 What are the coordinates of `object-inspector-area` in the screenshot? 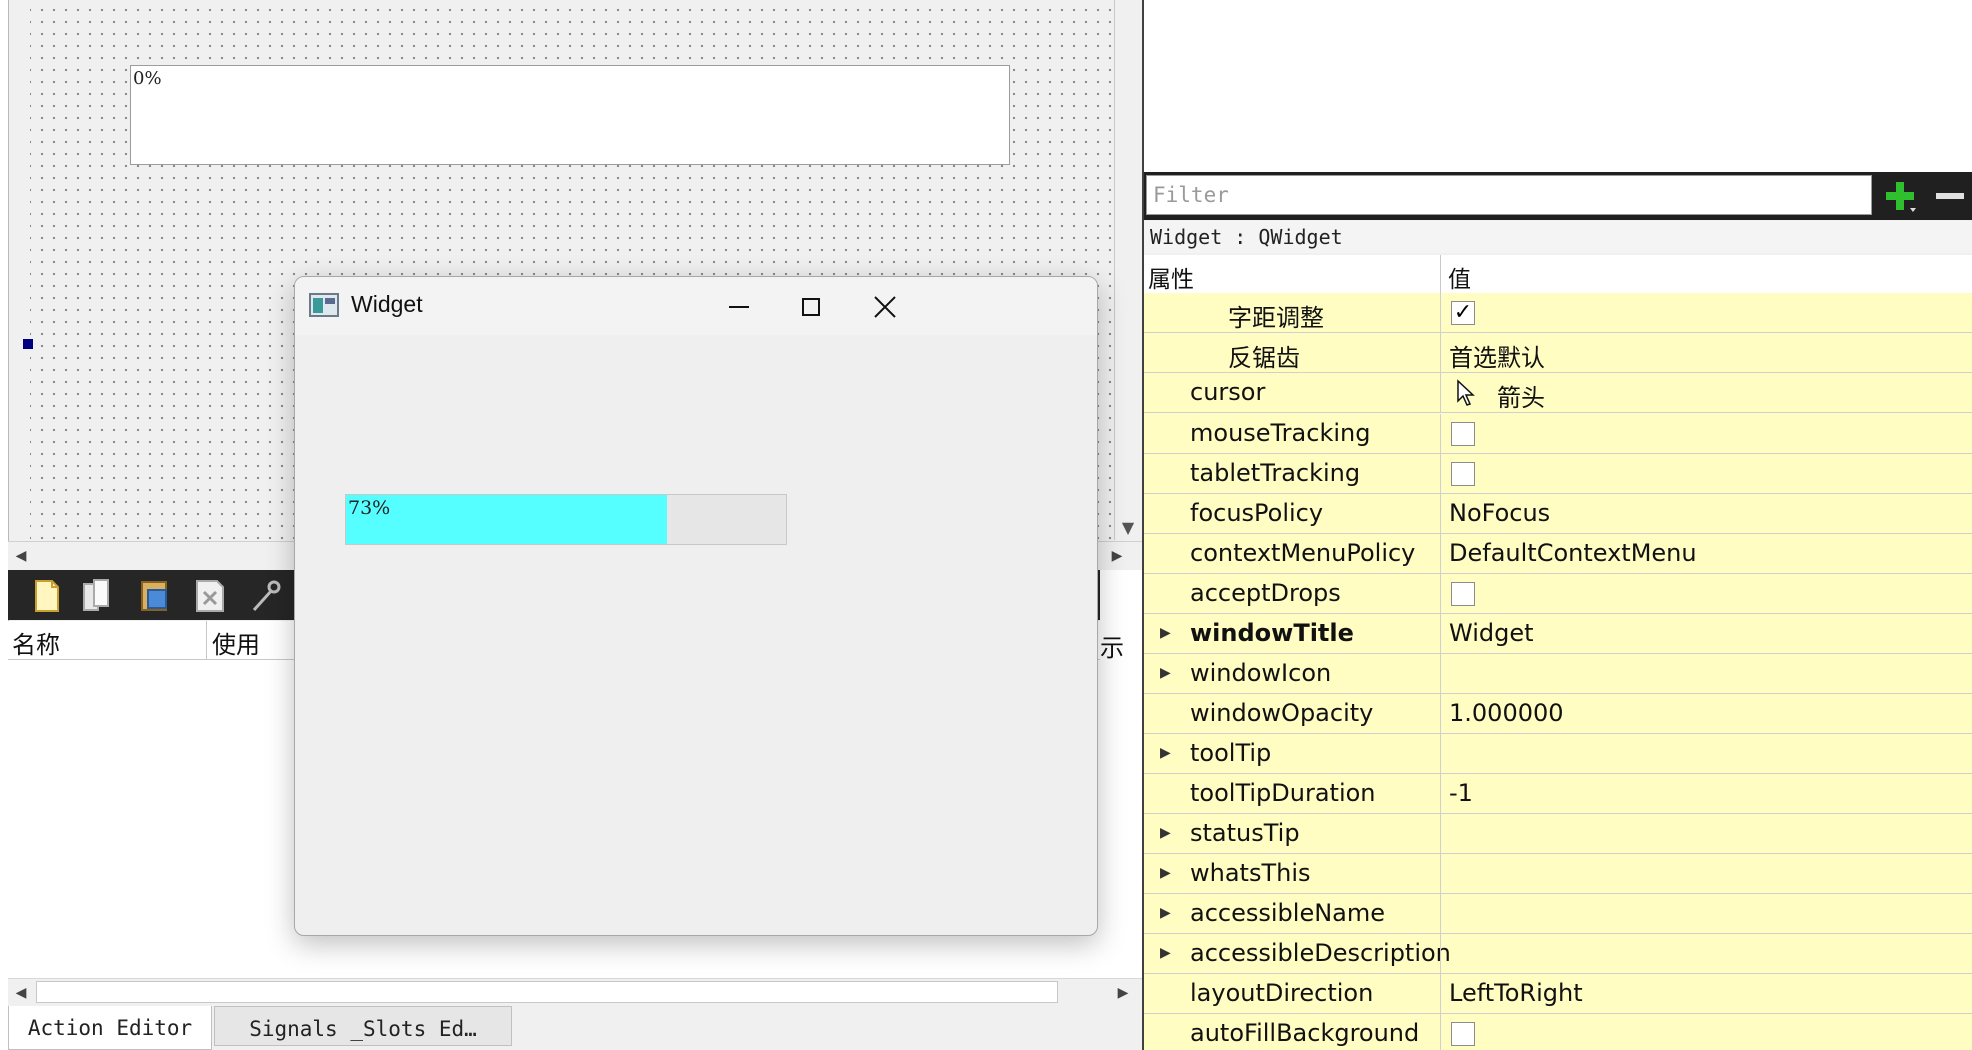 It's located at (1558, 86).